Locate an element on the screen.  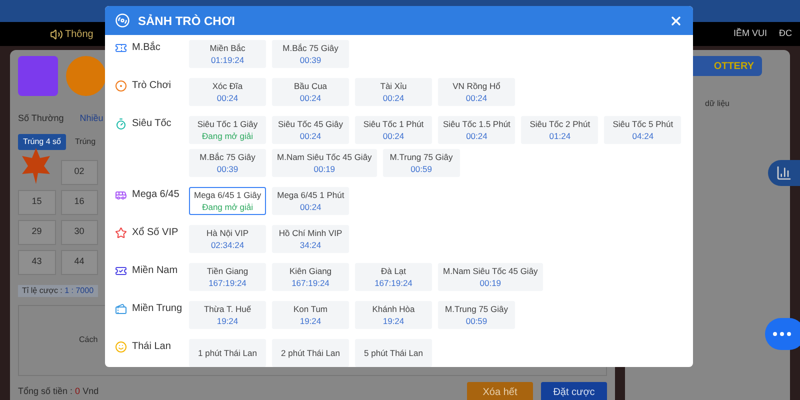
number-cell: 16 is located at coordinates (79, 202).